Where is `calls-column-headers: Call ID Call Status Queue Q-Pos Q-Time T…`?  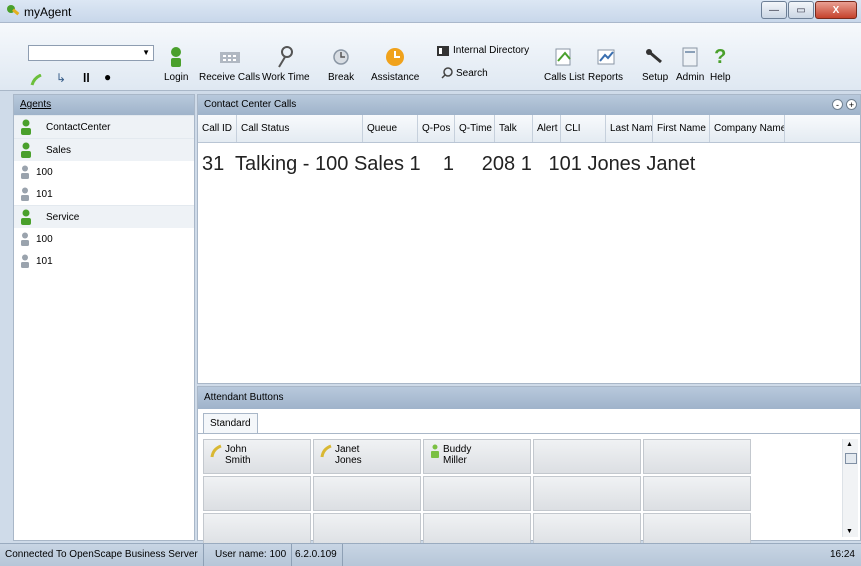 calls-column-headers: Call ID Call Status Queue Q-Pos Q-Time T… is located at coordinates (529, 129).